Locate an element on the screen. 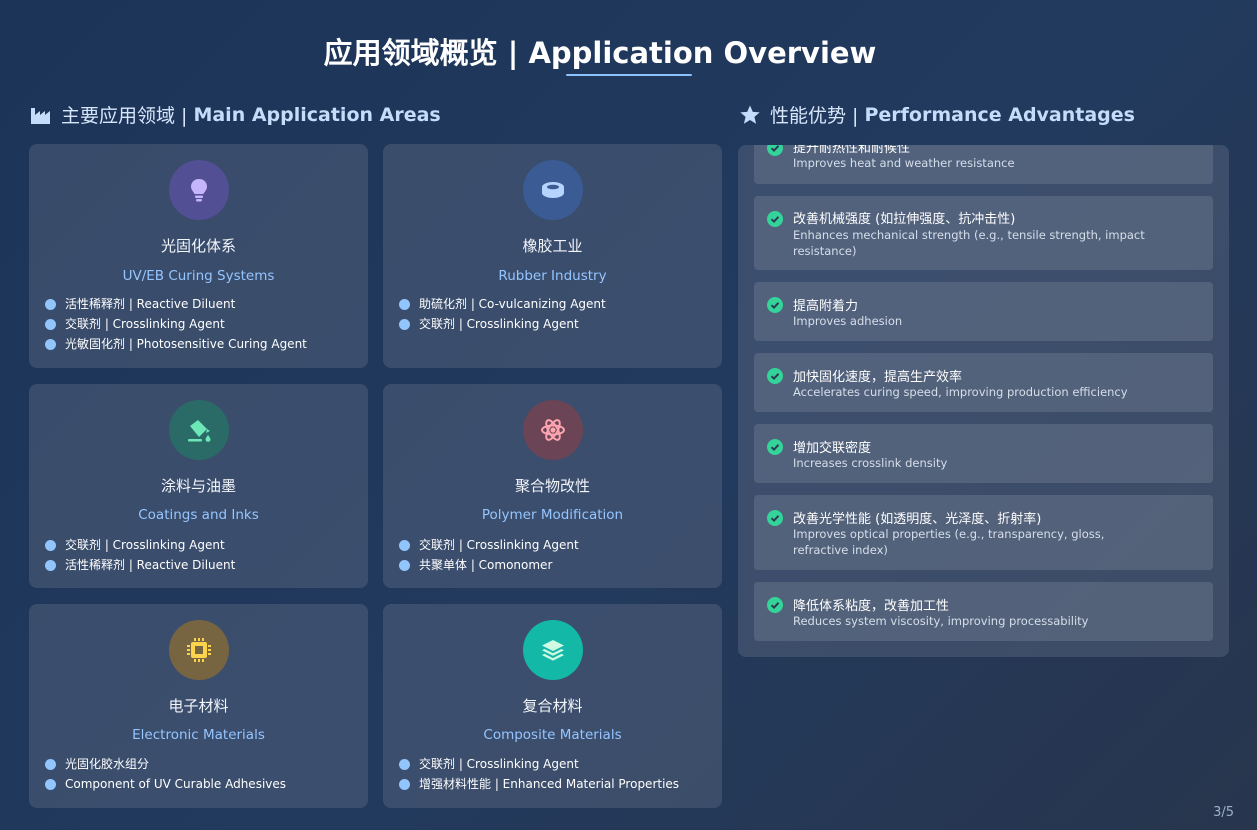  paint-bucket-icon is located at coordinates (199, 431).